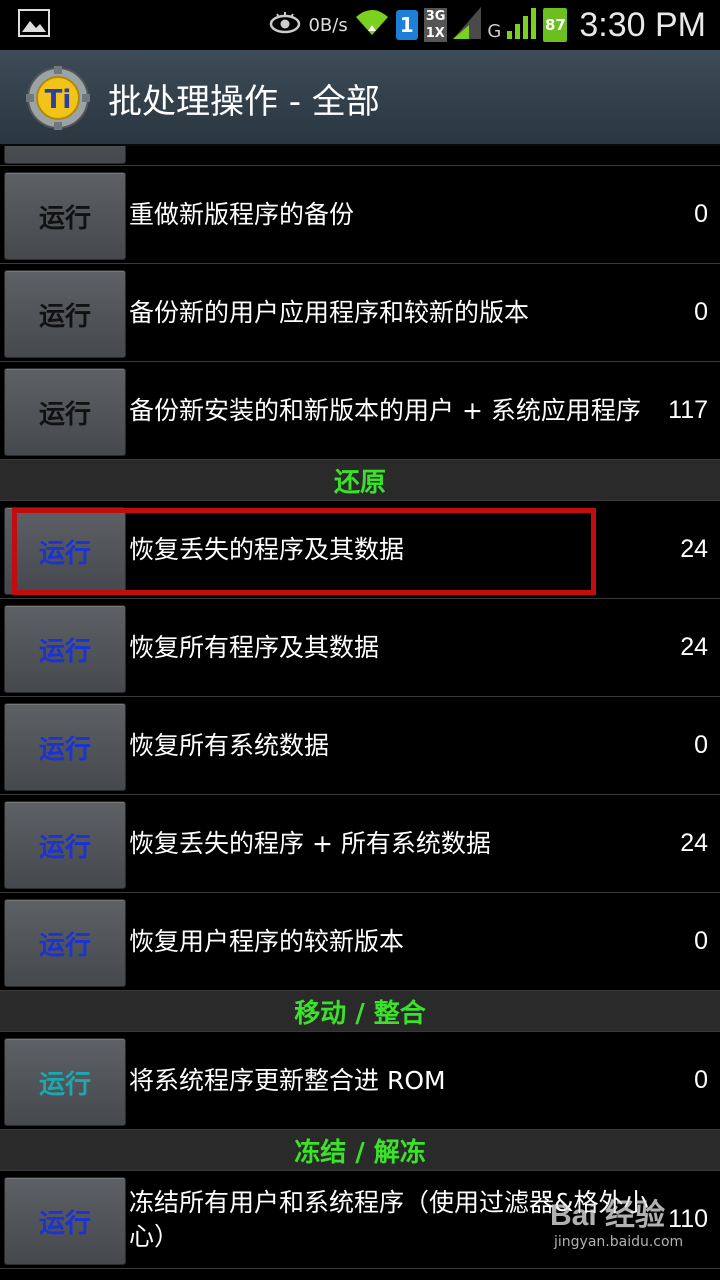  Describe the element at coordinates (242, 214) in the screenshot. I see `action-label: 重做新版程序的备份` at that location.